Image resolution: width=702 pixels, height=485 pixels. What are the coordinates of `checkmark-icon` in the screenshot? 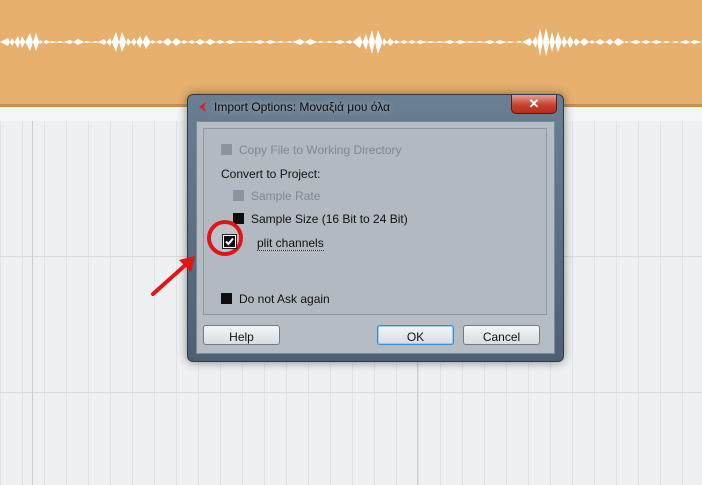 It's located at (229, 241).